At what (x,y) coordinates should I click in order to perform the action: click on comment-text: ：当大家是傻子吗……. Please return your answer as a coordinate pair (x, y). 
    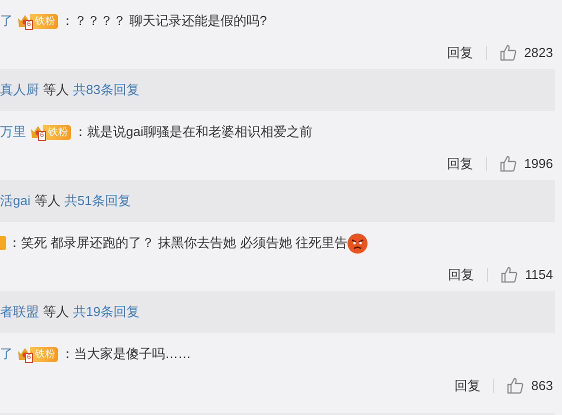
    Looking at the image, I should click on (126, 354).